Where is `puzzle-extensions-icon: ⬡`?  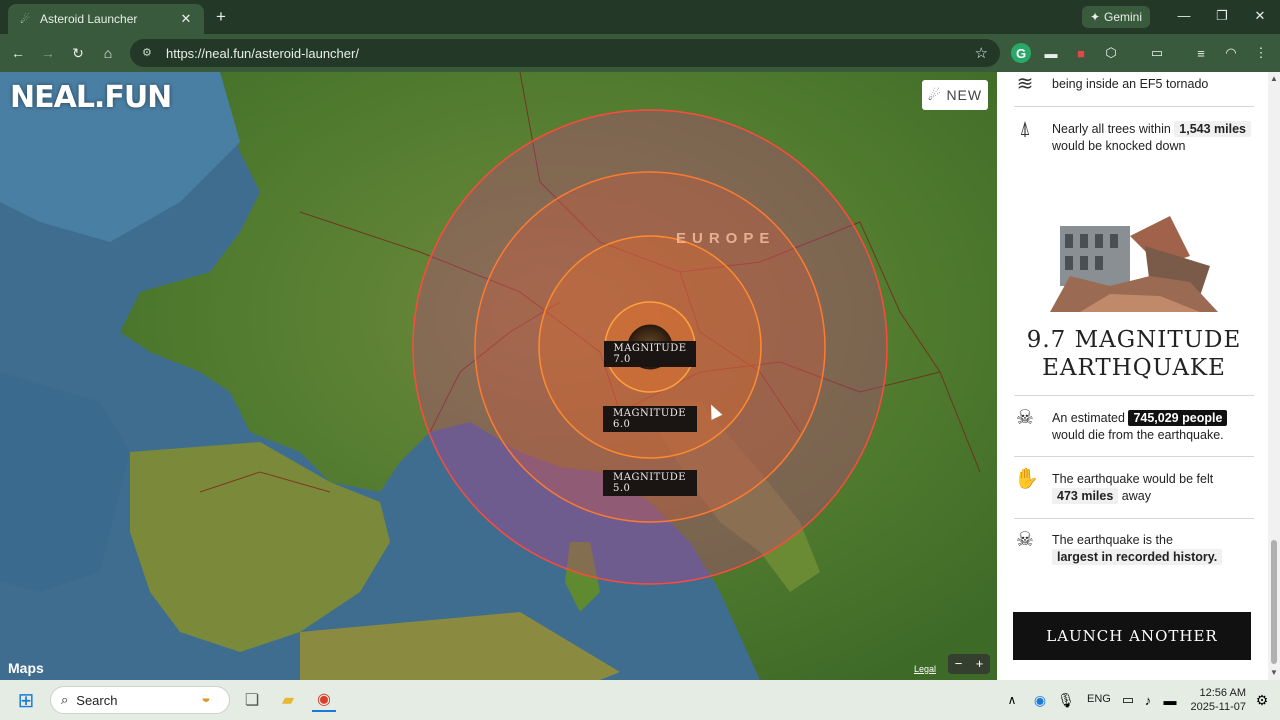
puzzle-extensions-icon: ⬡ is located at coordinates (1111, 53).